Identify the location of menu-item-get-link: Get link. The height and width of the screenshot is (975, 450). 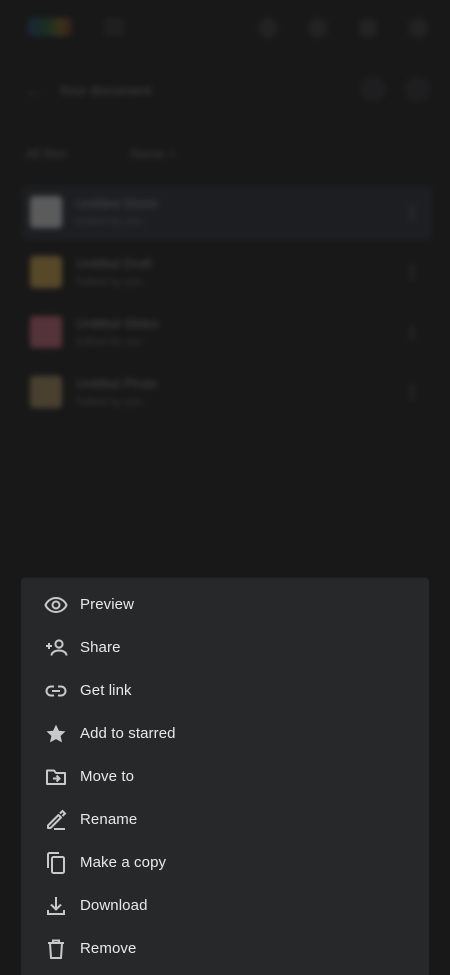
(225, 690).